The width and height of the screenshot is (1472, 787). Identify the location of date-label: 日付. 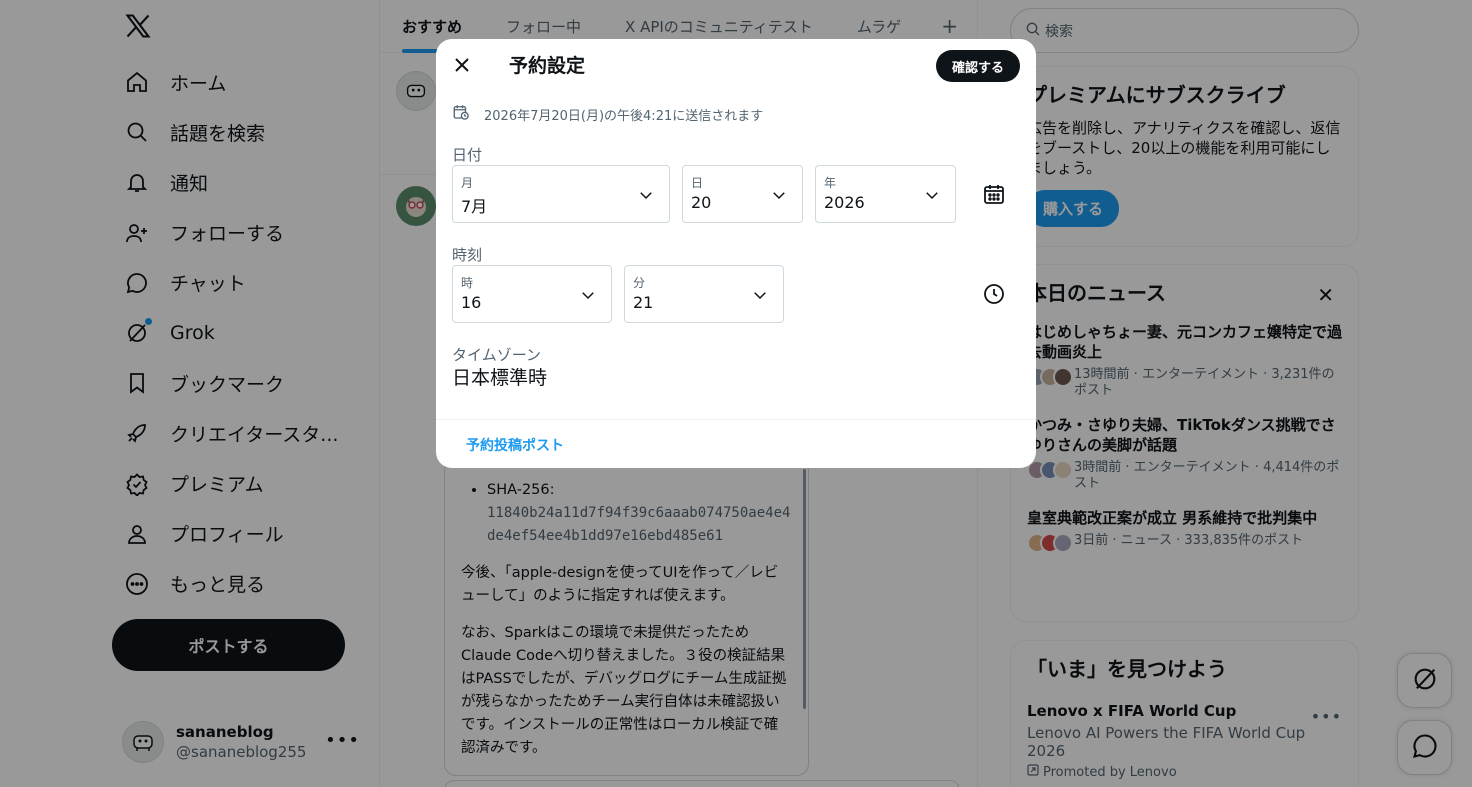
(467, 155).